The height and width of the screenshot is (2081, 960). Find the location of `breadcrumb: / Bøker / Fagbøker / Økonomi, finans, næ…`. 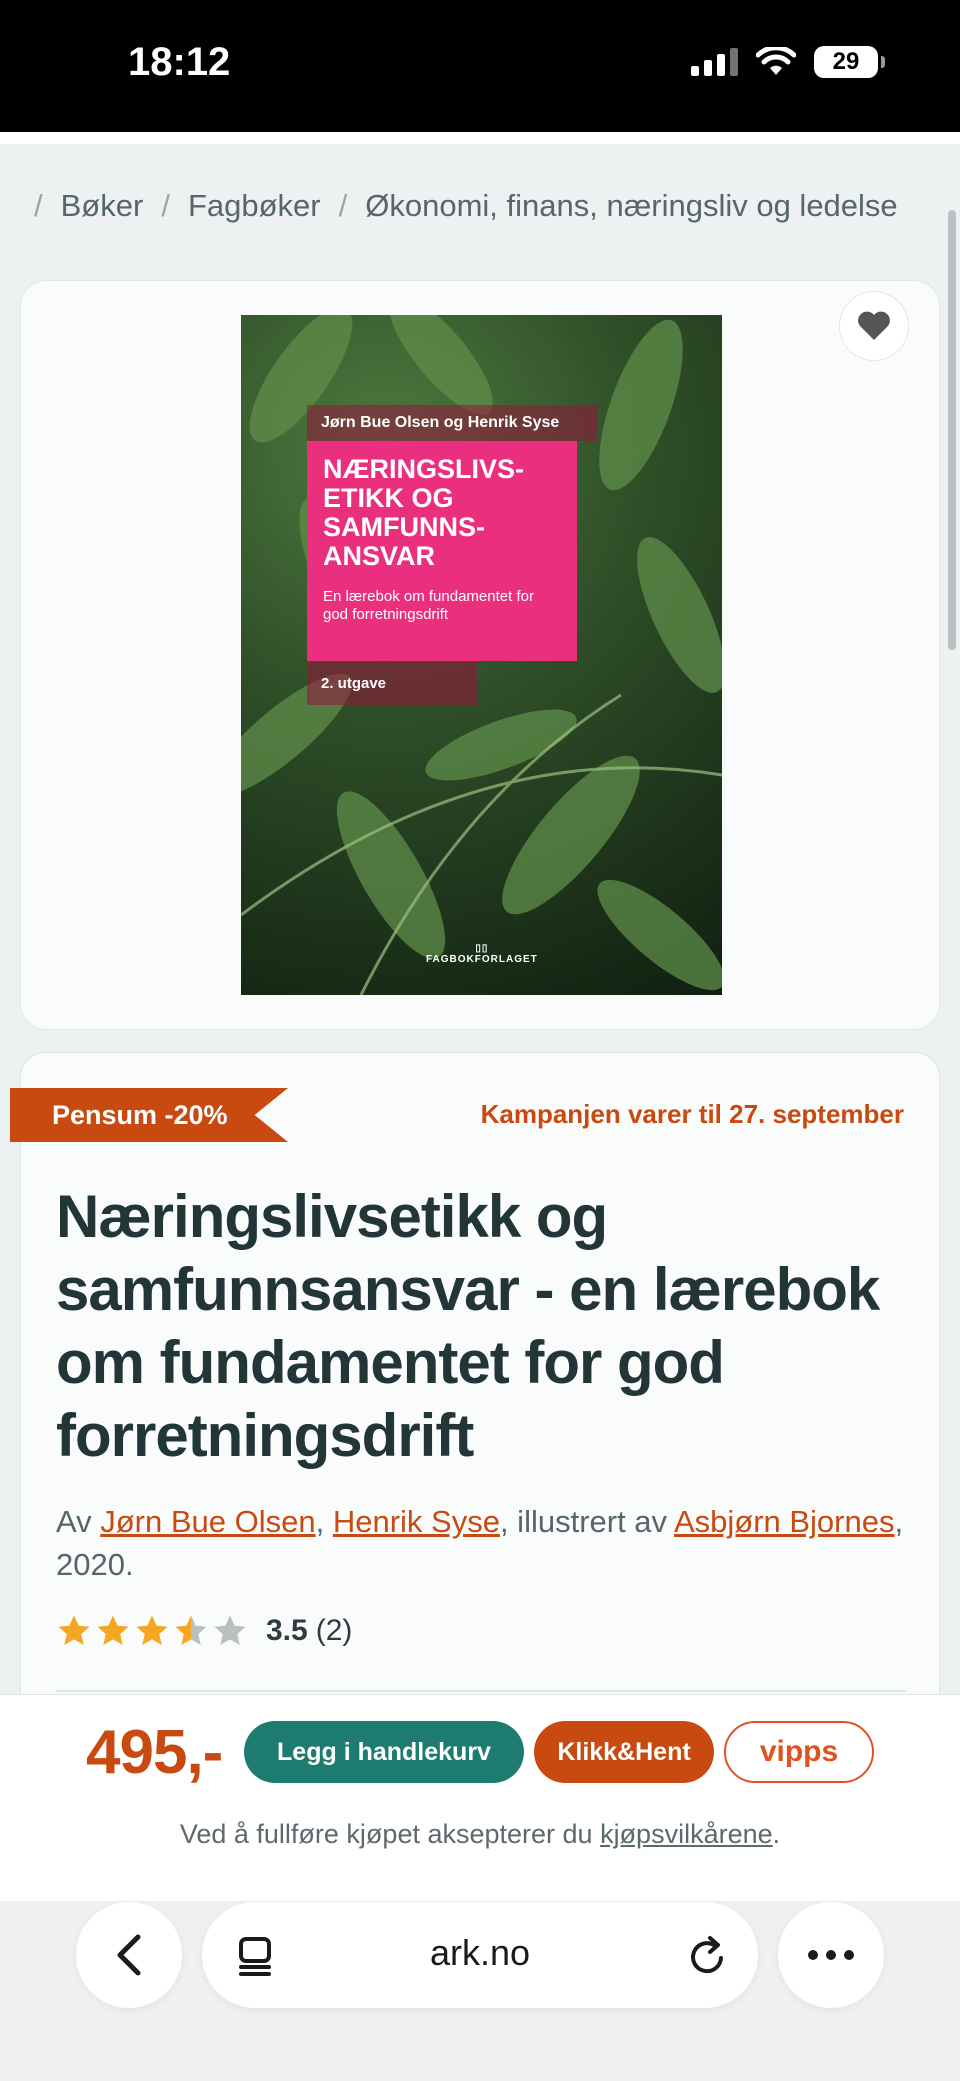

breadcrumb: / Bøker / Fagbøker / Økonomi, finans, næ… is located at coordinates (466, 206).